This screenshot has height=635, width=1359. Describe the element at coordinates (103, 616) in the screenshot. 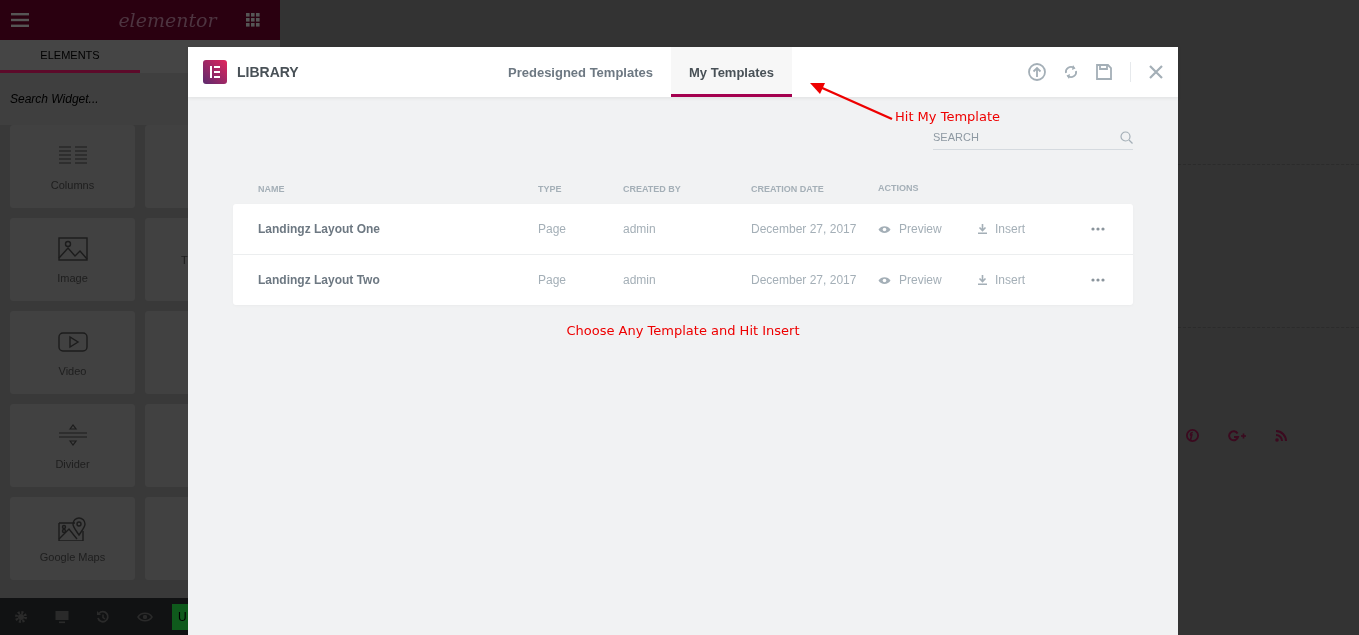

I see `history-icon` at that location.